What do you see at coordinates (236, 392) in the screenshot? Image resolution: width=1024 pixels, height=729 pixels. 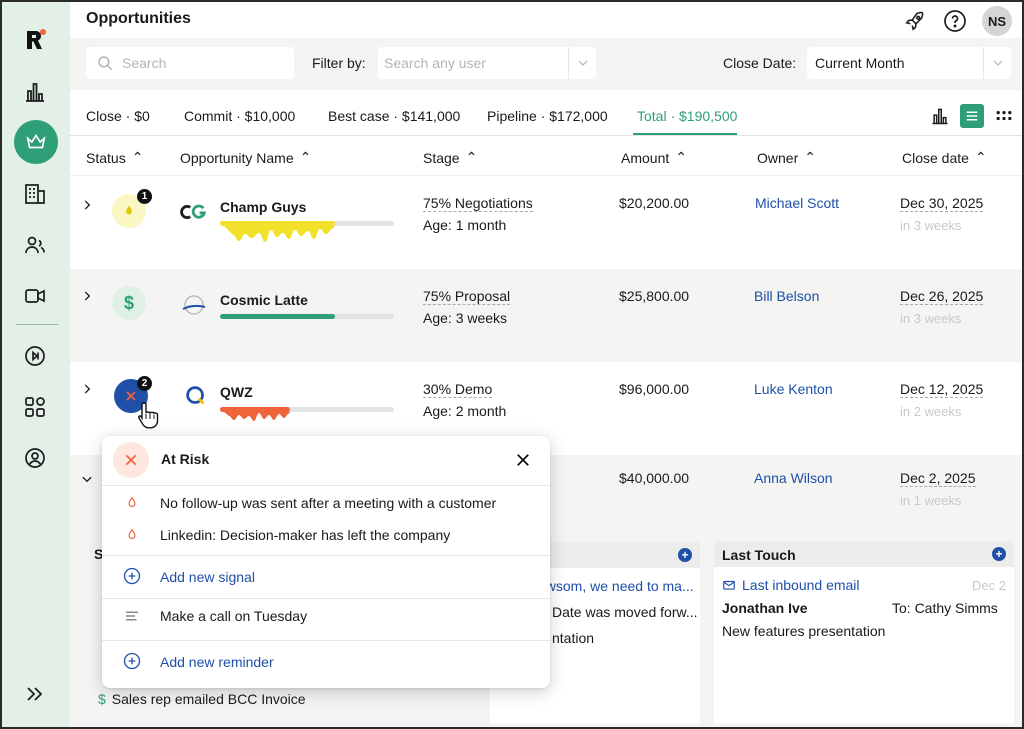 I see `opportunity-name: QWZ` at bounding box center [236, 392].